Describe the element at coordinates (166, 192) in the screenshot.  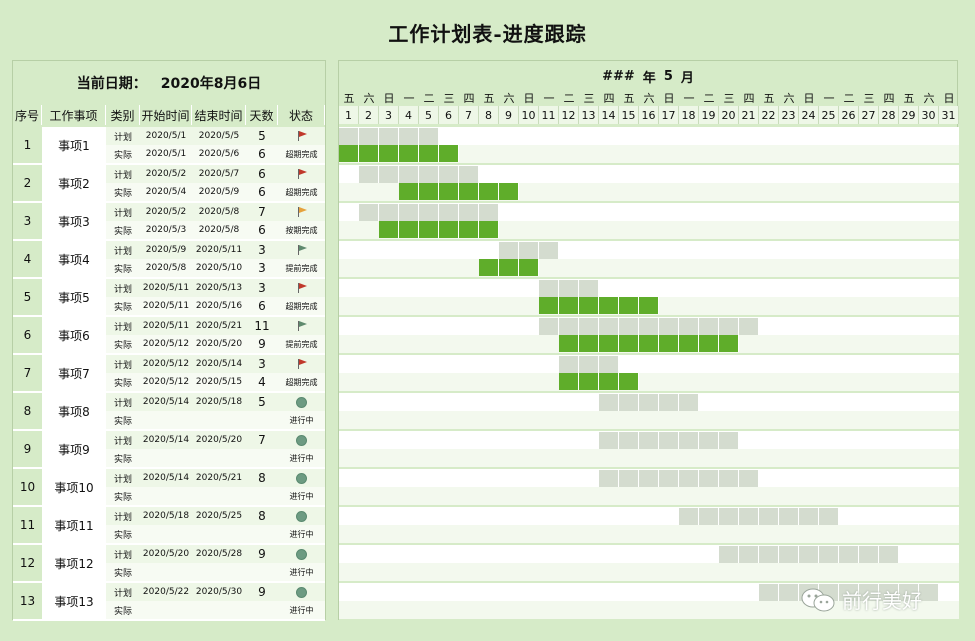
I see `actual-start-cell: 2020/5/4` at that location.